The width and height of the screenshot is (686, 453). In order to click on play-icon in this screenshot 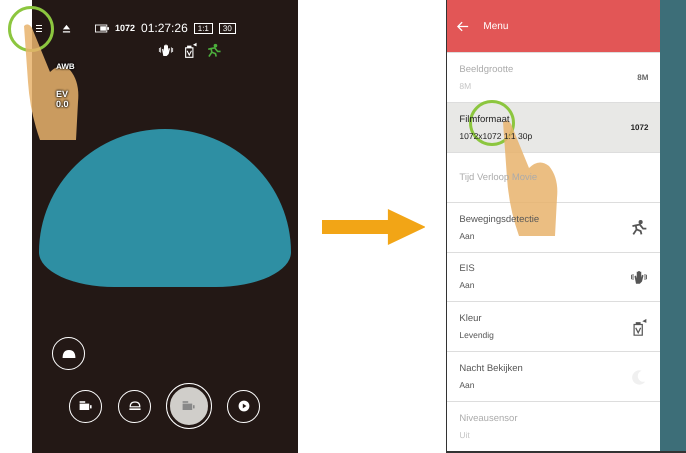, I will do `click(244, 406)`.